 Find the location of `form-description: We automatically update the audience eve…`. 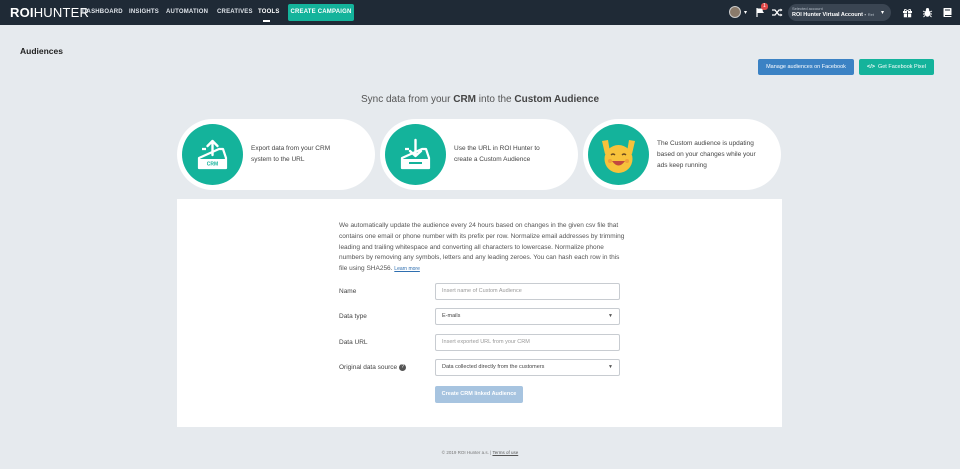

form-description: We automatically update the audience eve… is located at coordinates (482, 247).